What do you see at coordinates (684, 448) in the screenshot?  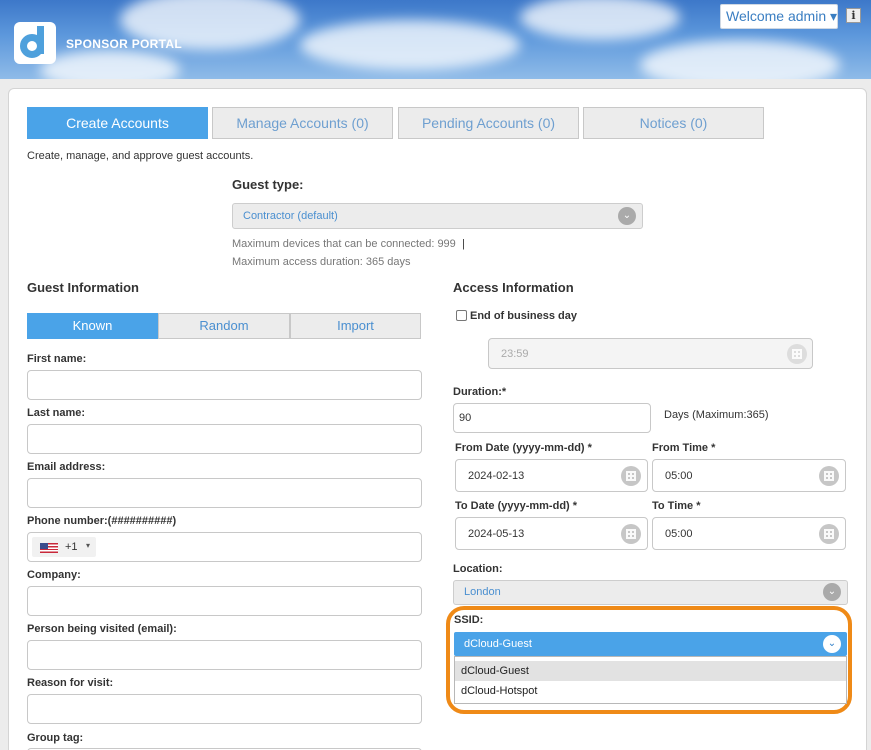 I see `from-time-label: From Time *` at bounding box center [684, 448].